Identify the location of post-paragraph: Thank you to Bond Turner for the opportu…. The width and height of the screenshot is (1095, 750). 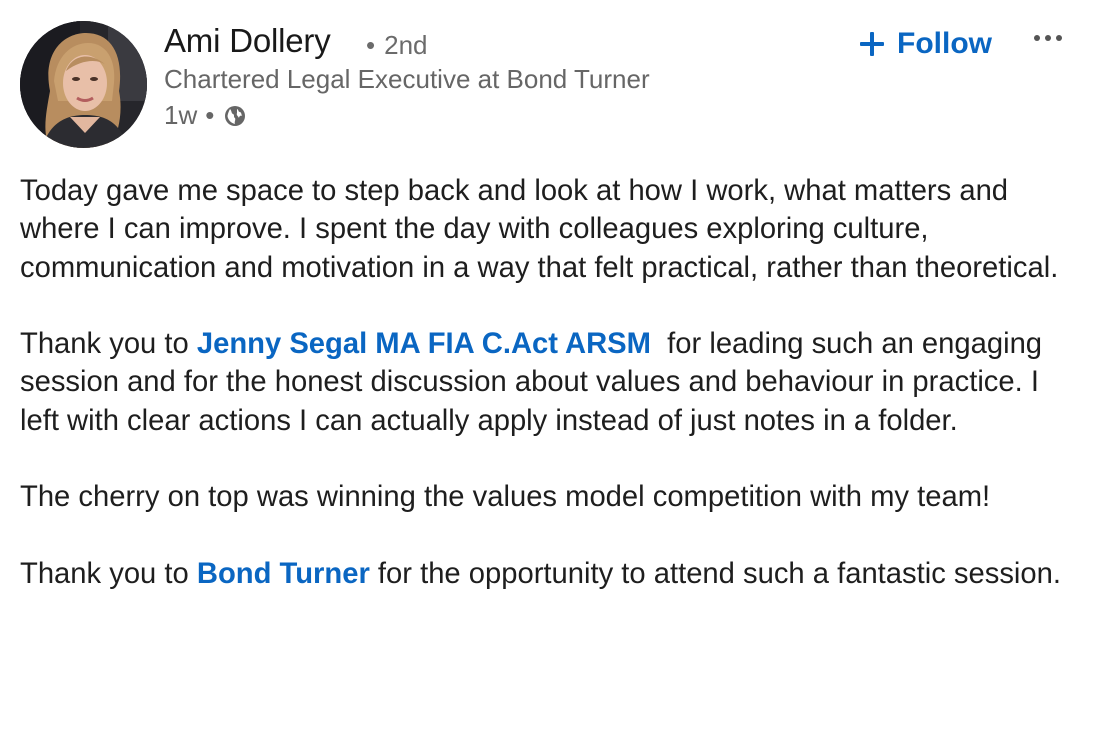
(550, 574).